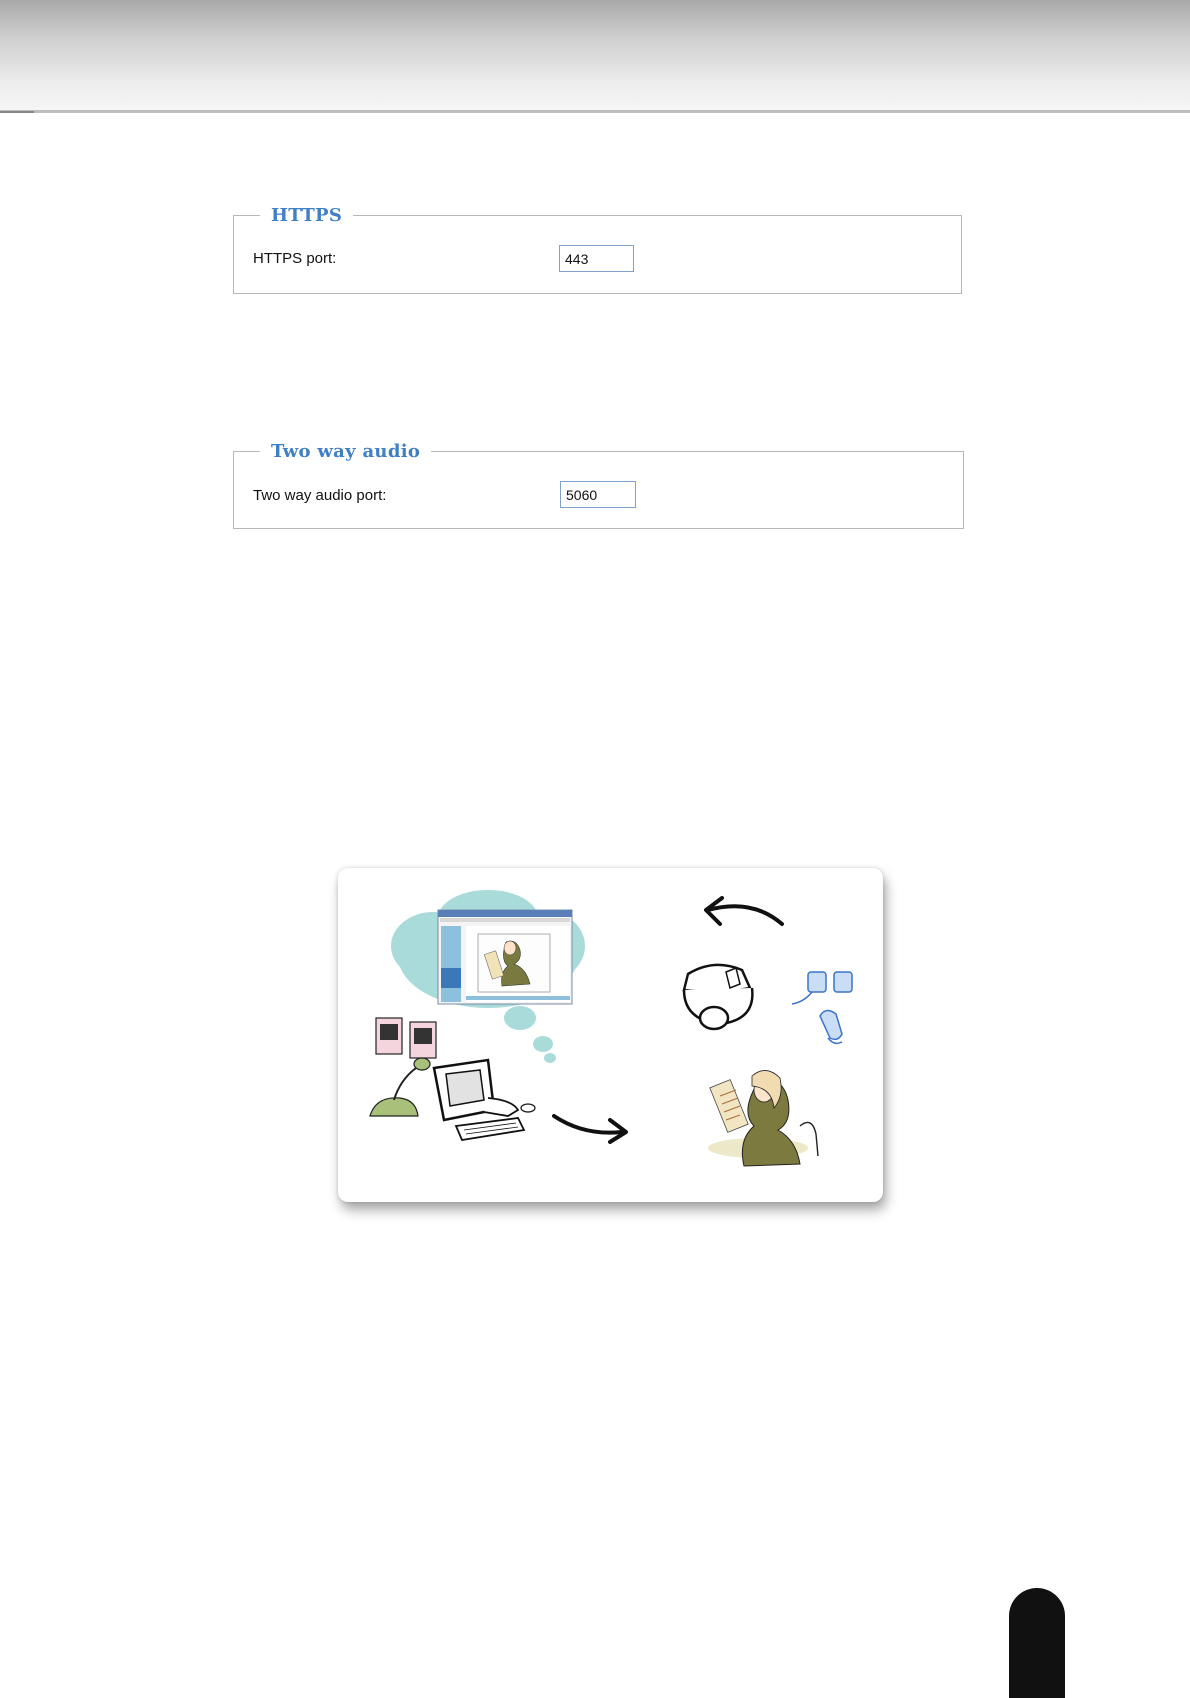  I want to click on speakers-icon, so click(406, 1038).